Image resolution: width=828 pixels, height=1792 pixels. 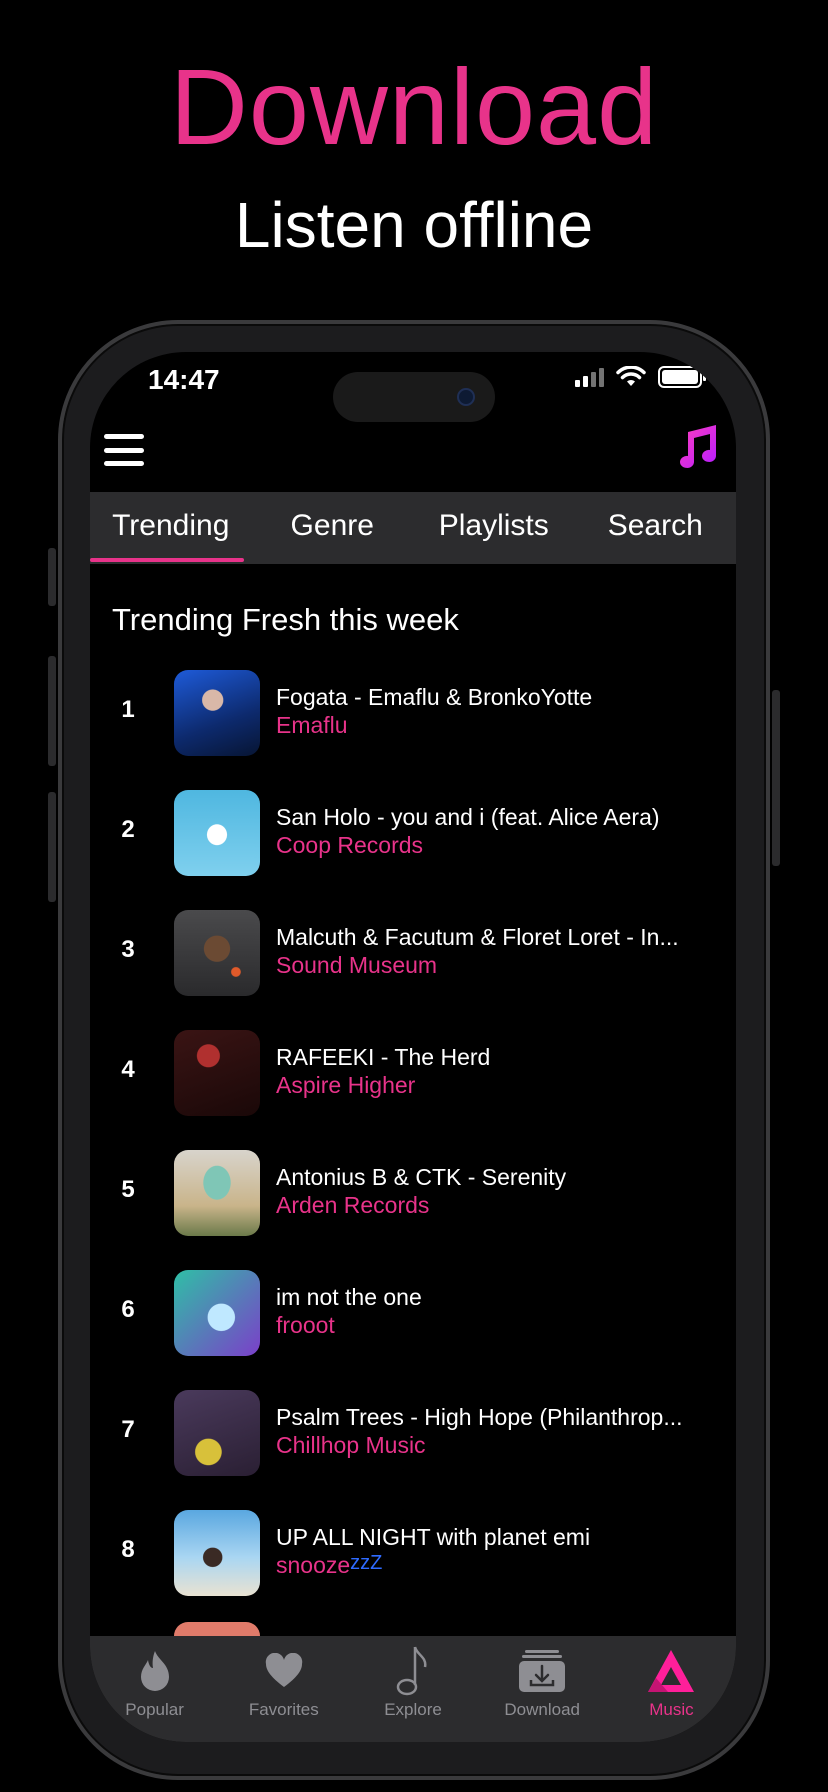 What do you see at coordinates (128, 709) in the screenshot?
I see `track-rank: 1` at bounding box center [128, 709].